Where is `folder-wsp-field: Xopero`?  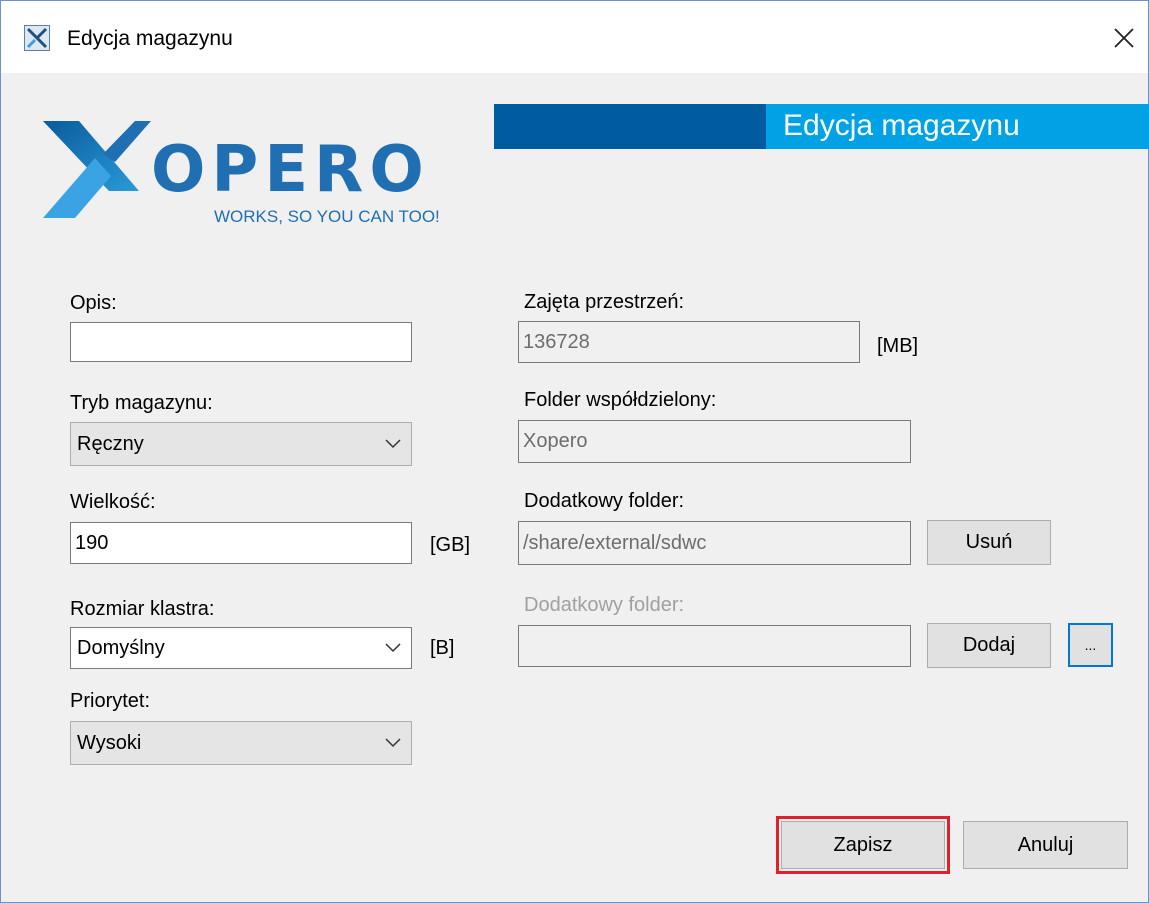
folder-wsp-field: Xopero is located at coordinates (714, 441).